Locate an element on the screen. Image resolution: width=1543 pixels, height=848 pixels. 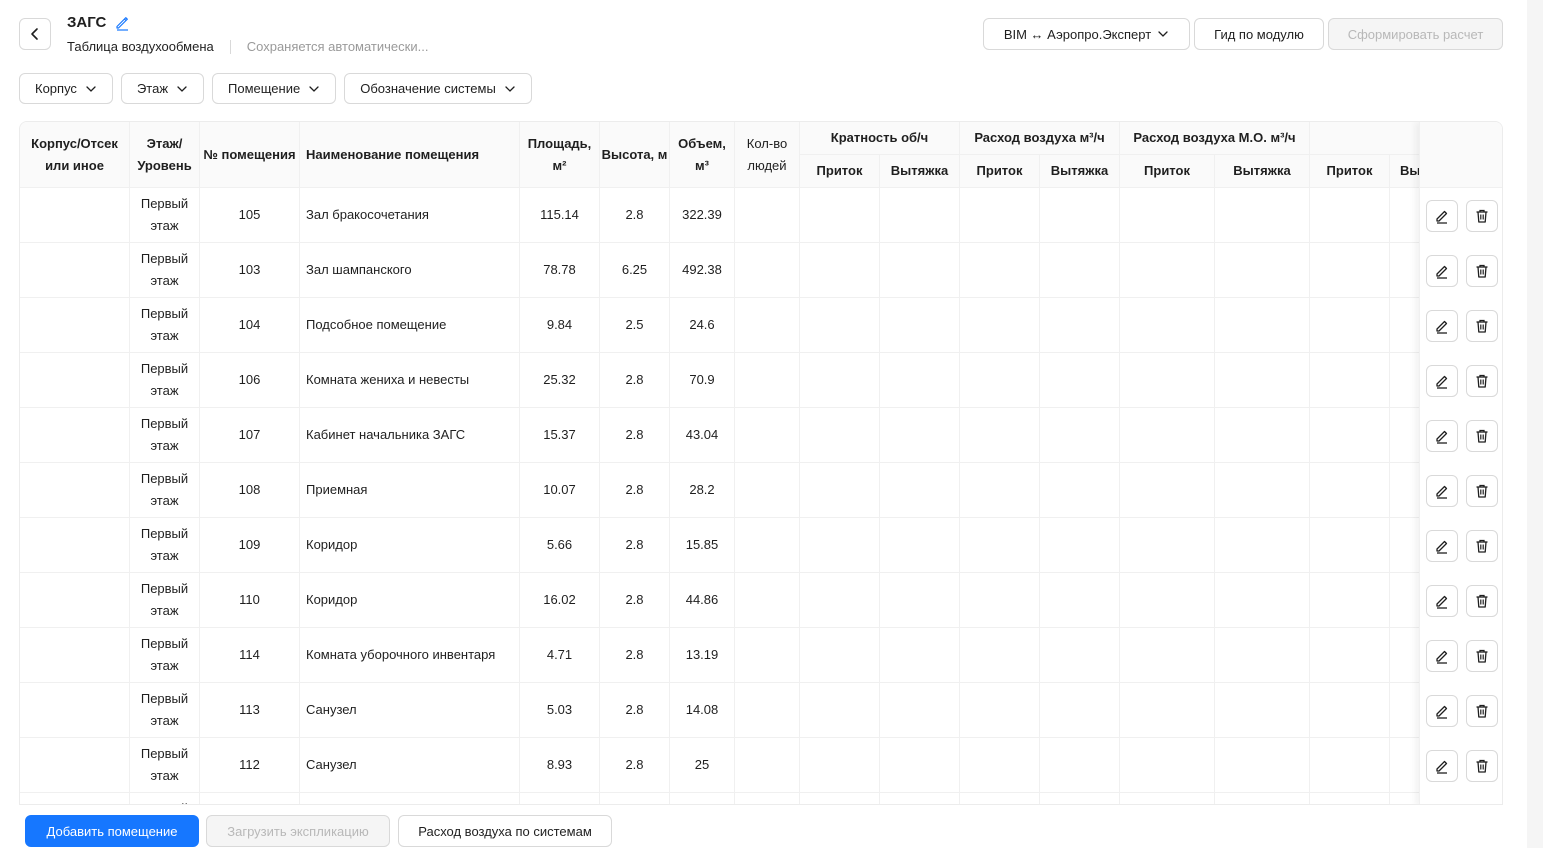
chevron-down-icon is located at coordinates (91, 88).